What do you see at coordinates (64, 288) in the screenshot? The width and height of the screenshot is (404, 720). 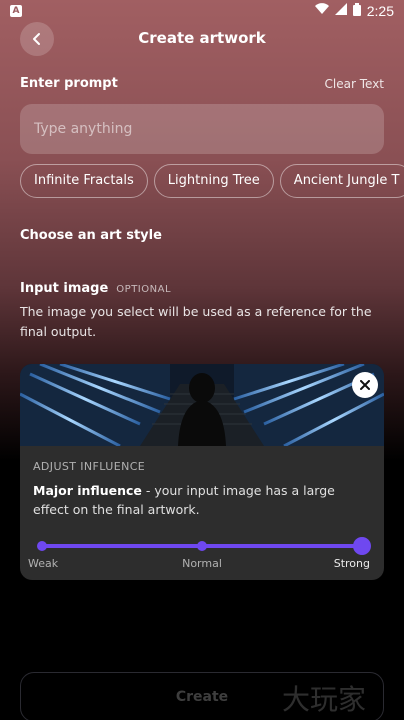 I see `input-image-label: Input image` at bounding box center [64, 288].